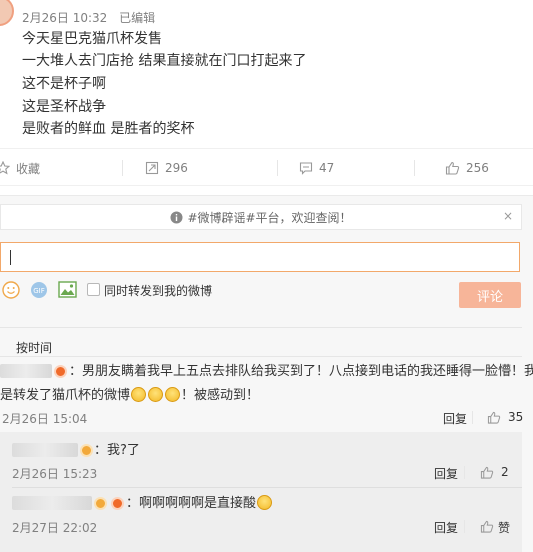 This screenshot has height=552, width=533. What do you see at coordinates (137, 18) in the screenshot?
I see `post-edited-label: 已编辑` at bounding box center [137, 18].